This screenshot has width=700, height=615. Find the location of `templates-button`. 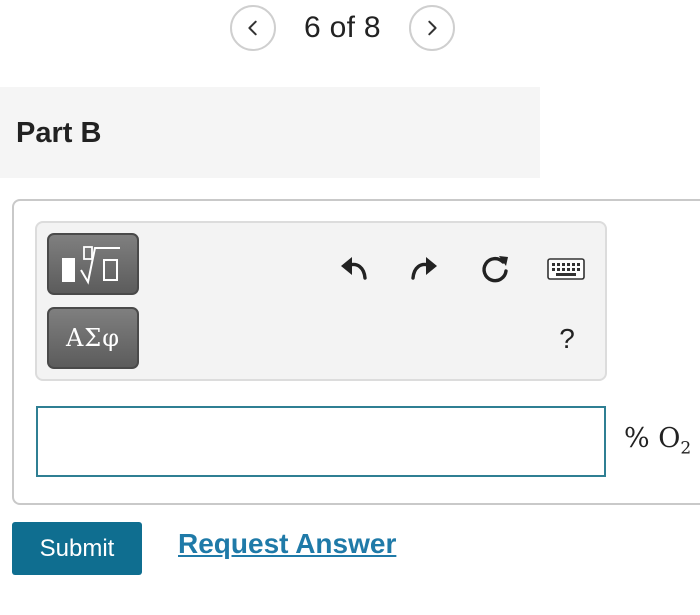

templates-button is located at coordinates (93, 264).